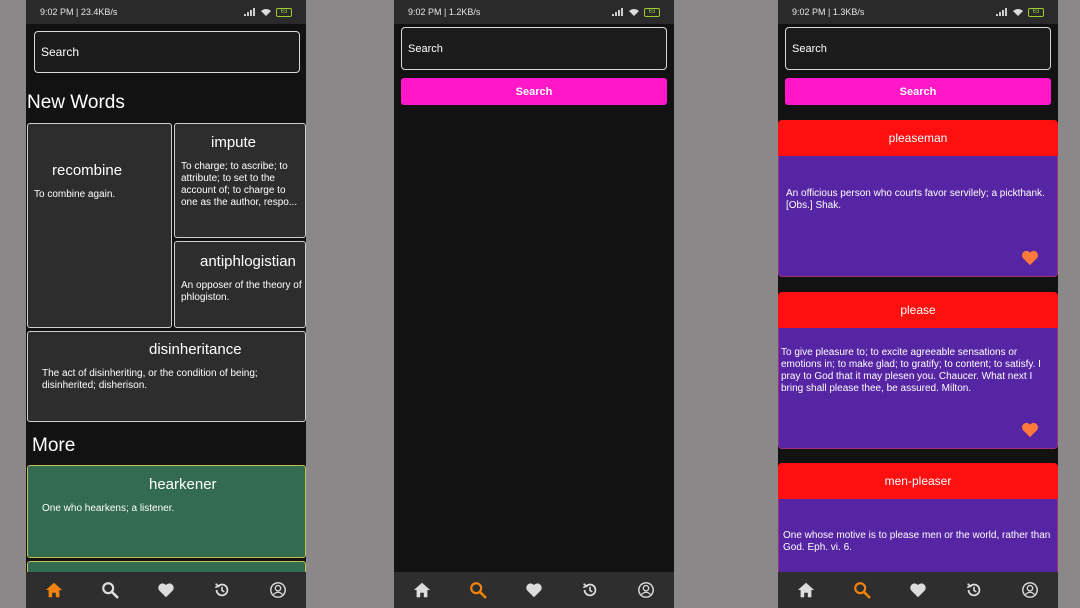 This screenshot has height=608, width=1080. What do you see at coordinates (234, 142) in the screenshot?
I see `word-title: impute` at bounding box center [234, 142].